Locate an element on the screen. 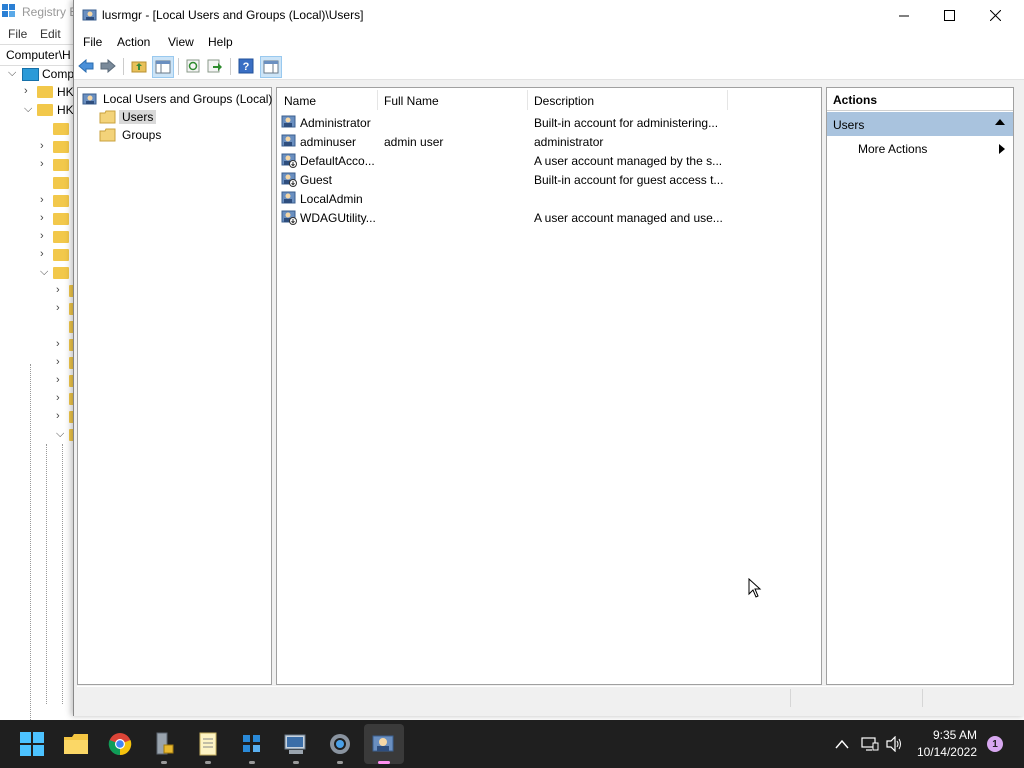 This screenshot has height=768, width=1024. user-icon is located at coordinates (288, 140).